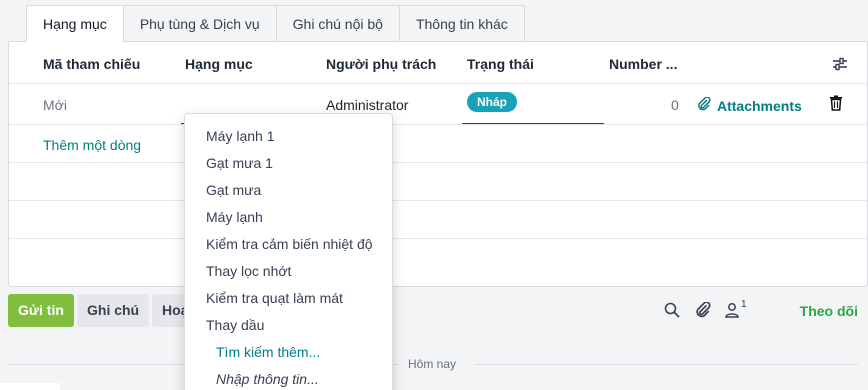 The width and height of the screenshot is (868, 390). I want to click on tab-thong-tin-khac: Thông tin khác, so click(462, 23).